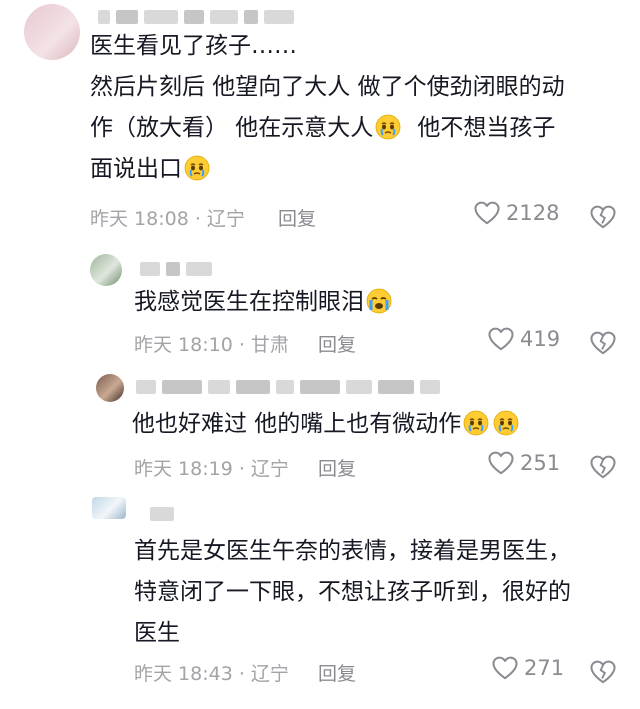 Image resolution: width=640 pixels, height=709 pixels. I want to click on like-button: 251, so click(524, 463).